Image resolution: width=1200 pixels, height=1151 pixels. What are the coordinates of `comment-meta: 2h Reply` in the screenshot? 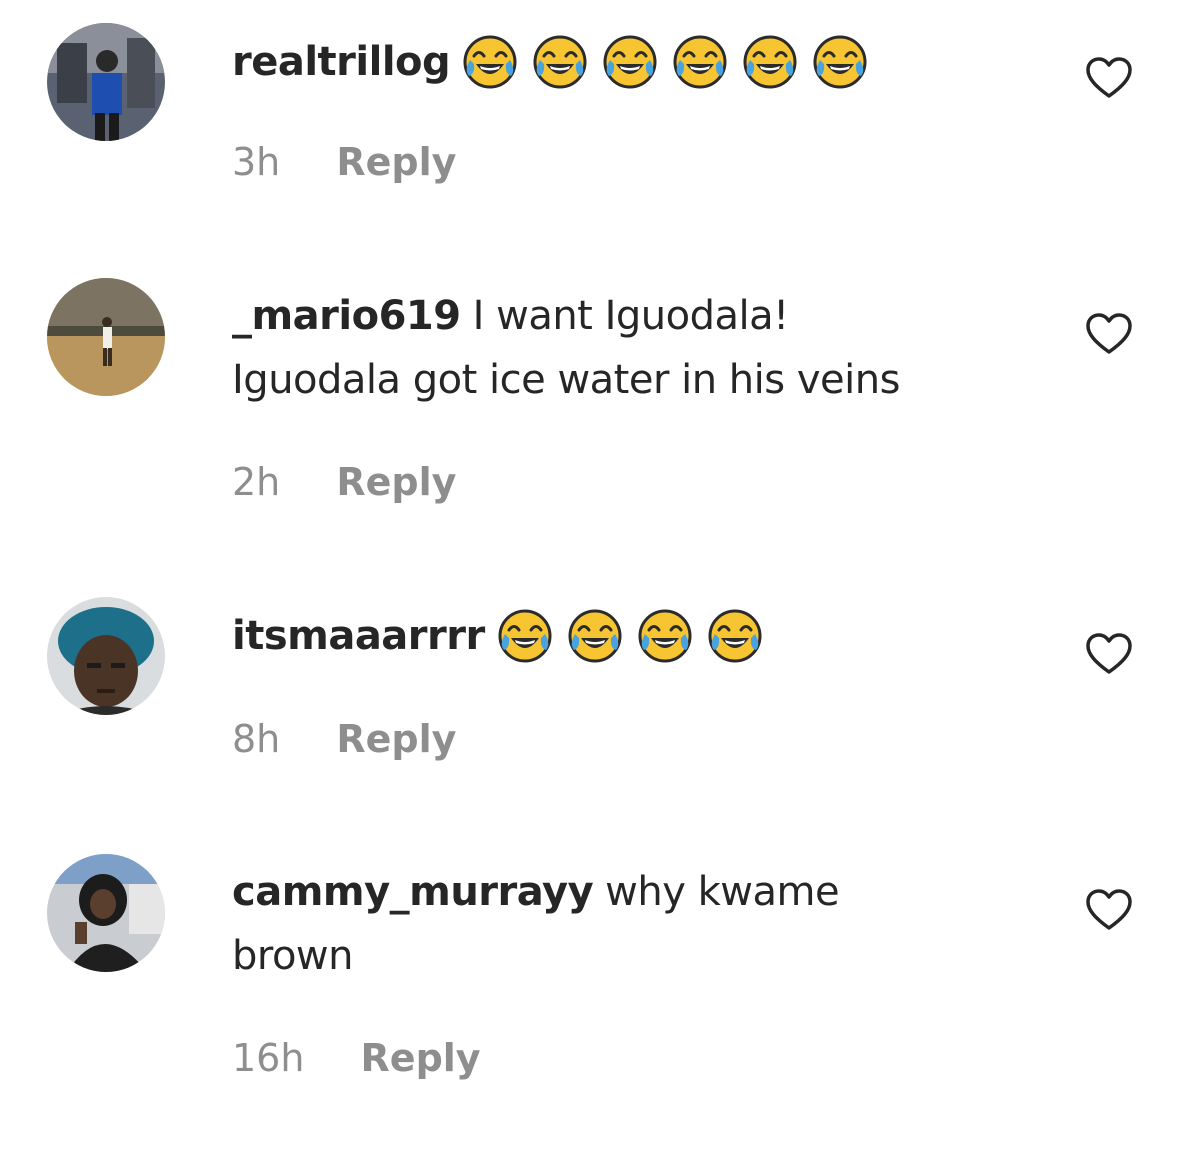 It's located at (344, 482).